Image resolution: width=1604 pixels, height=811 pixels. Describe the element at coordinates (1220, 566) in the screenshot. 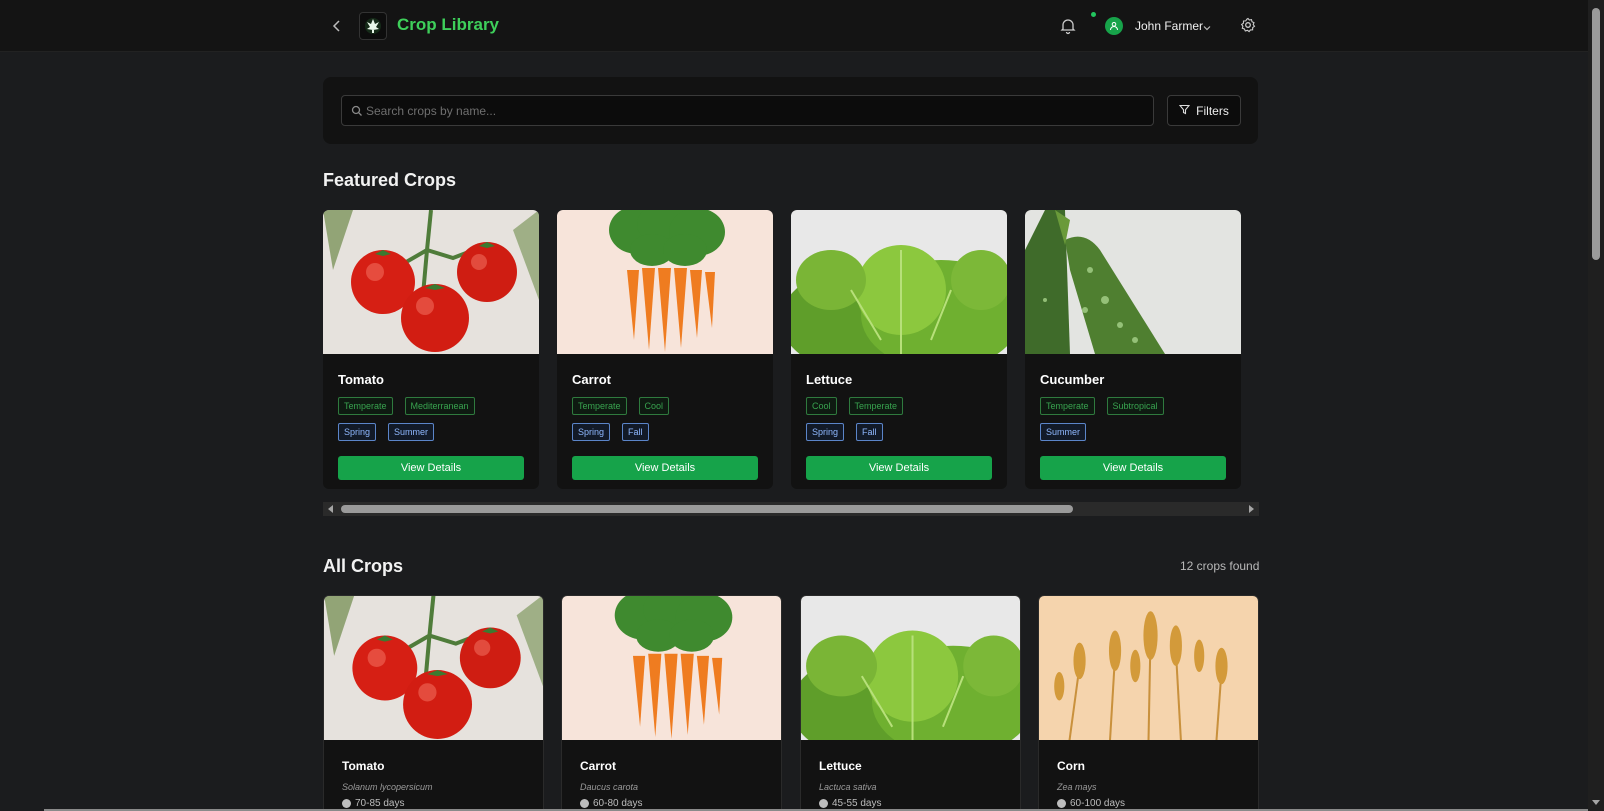

I see `crops-count: 12 crops found` at that location.